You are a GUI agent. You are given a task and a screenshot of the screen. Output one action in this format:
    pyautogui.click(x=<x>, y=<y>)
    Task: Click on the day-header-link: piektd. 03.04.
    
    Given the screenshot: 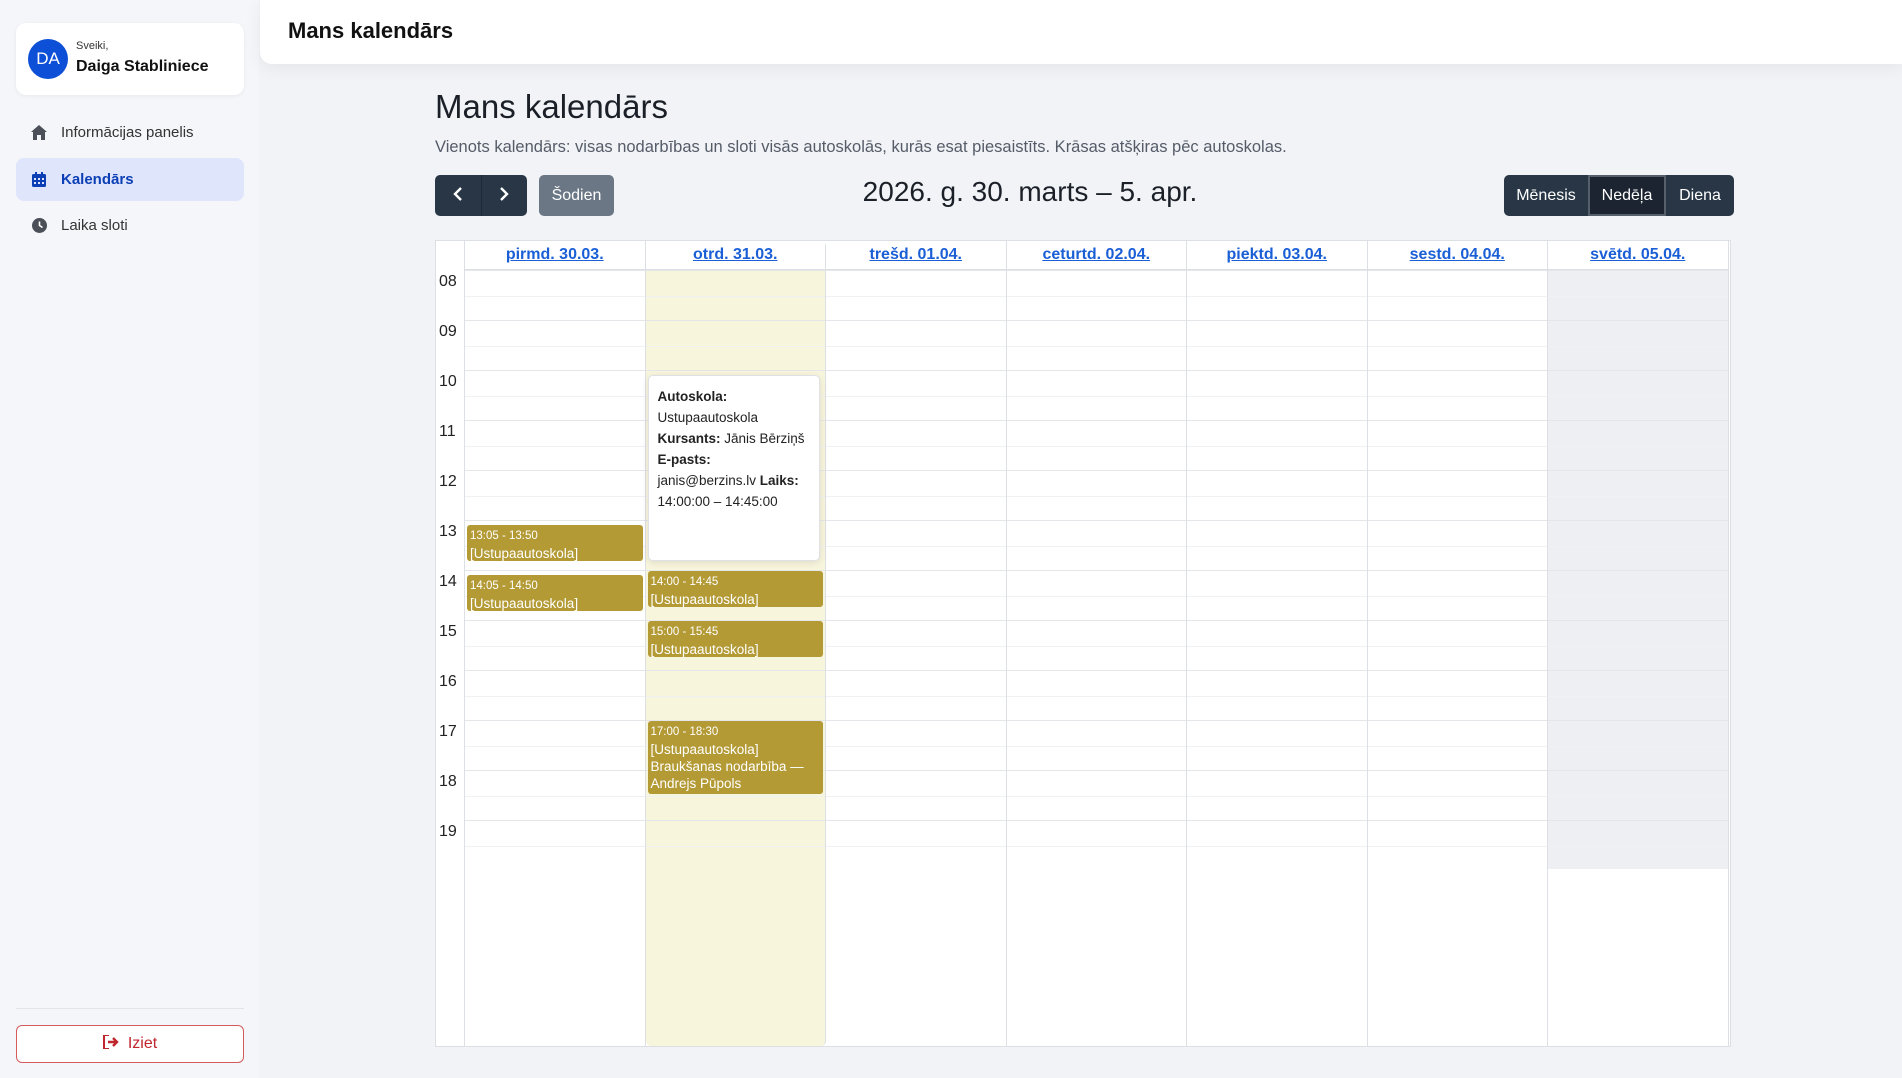 What is the action you would take?
    pyautogui.click(x=1277, y=255)
    